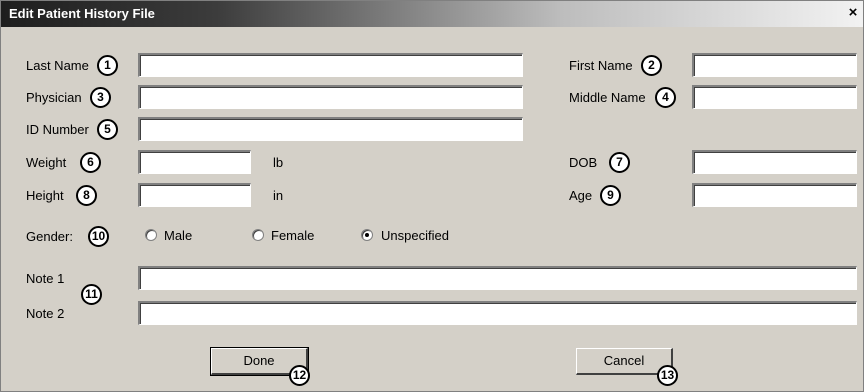 This screenshot has width=864, height=392. What do you see at coordinates (258, 235) in the screenshot?
I see `gender-radio-female` at bounding box center [258, 235].